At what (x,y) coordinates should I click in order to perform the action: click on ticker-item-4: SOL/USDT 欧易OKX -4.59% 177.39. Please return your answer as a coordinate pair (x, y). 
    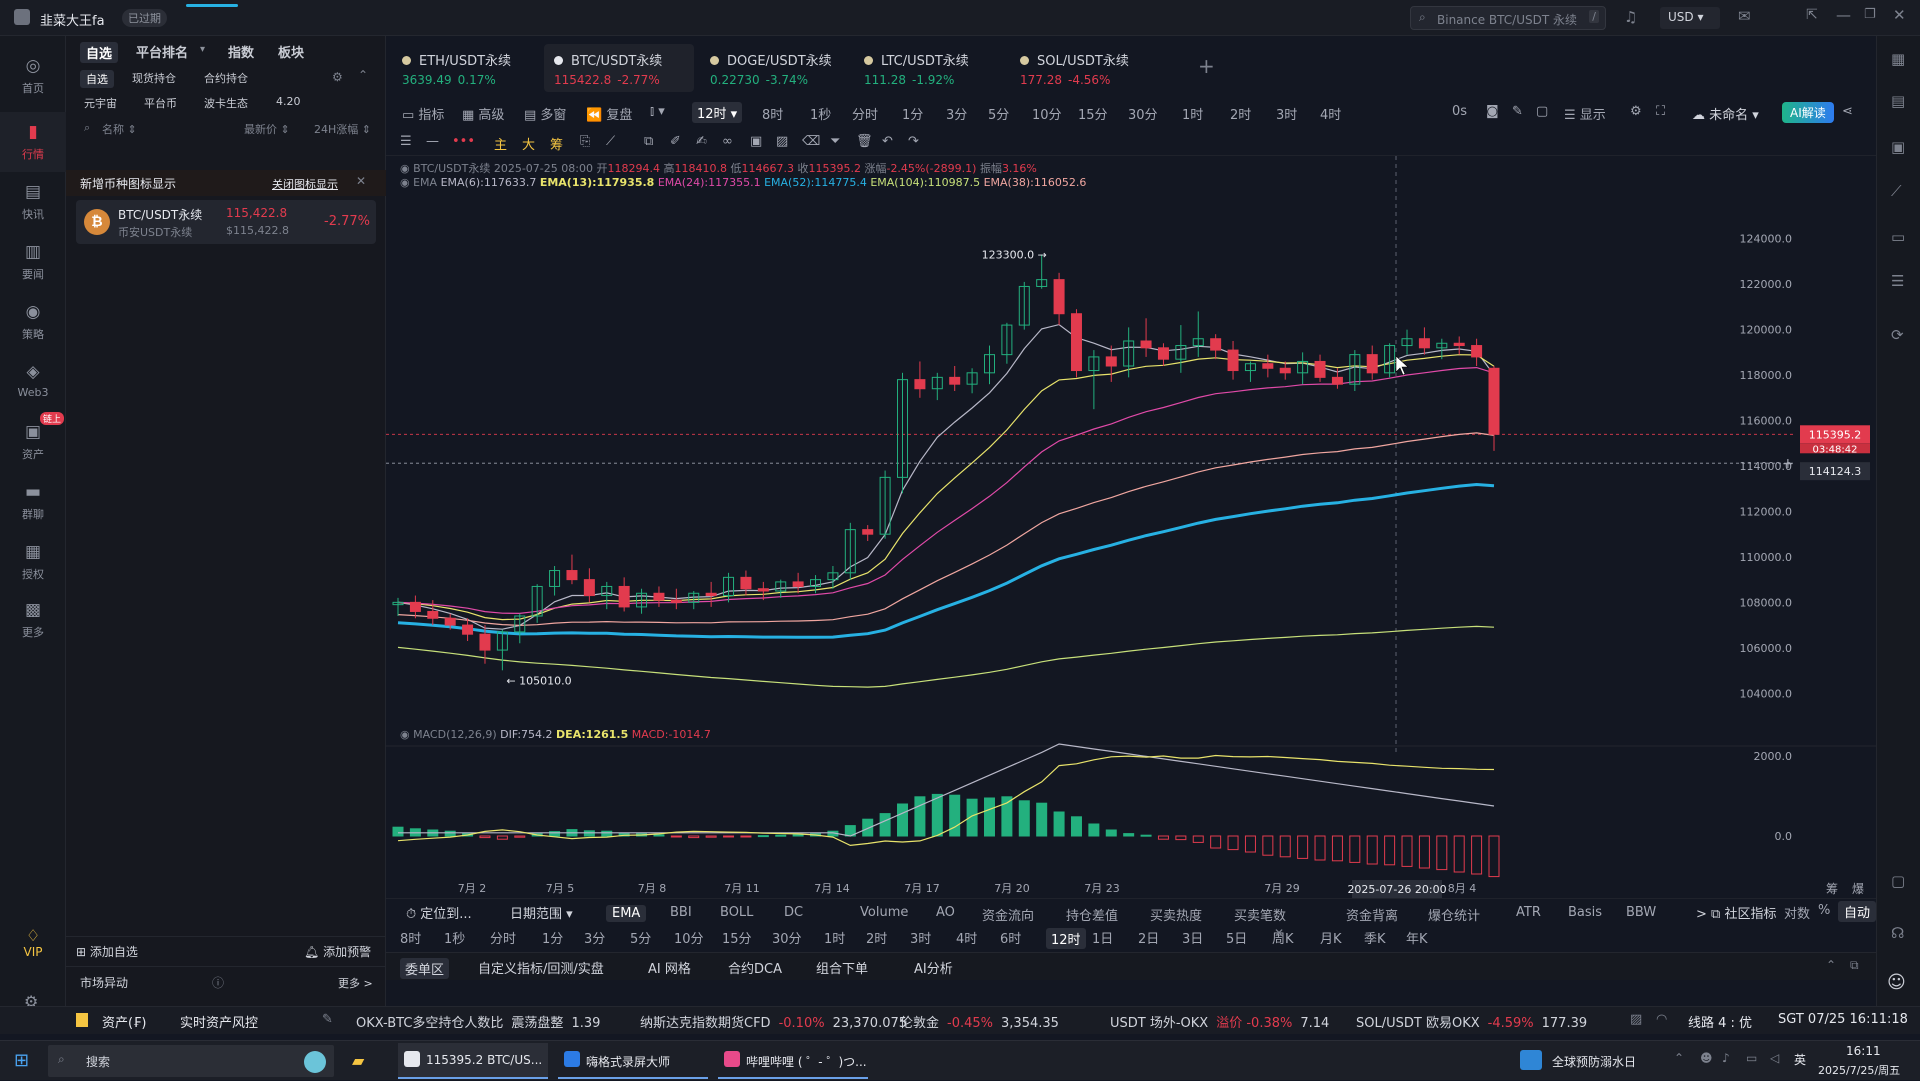
    Looking at the image, I should click on (1471, 1021).